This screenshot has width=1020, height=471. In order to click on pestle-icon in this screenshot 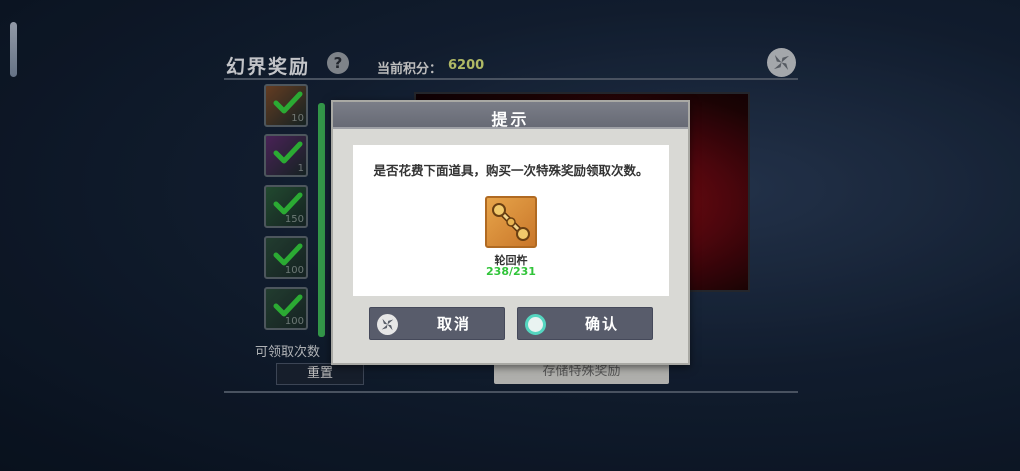, I will do `click(511, 222)`.